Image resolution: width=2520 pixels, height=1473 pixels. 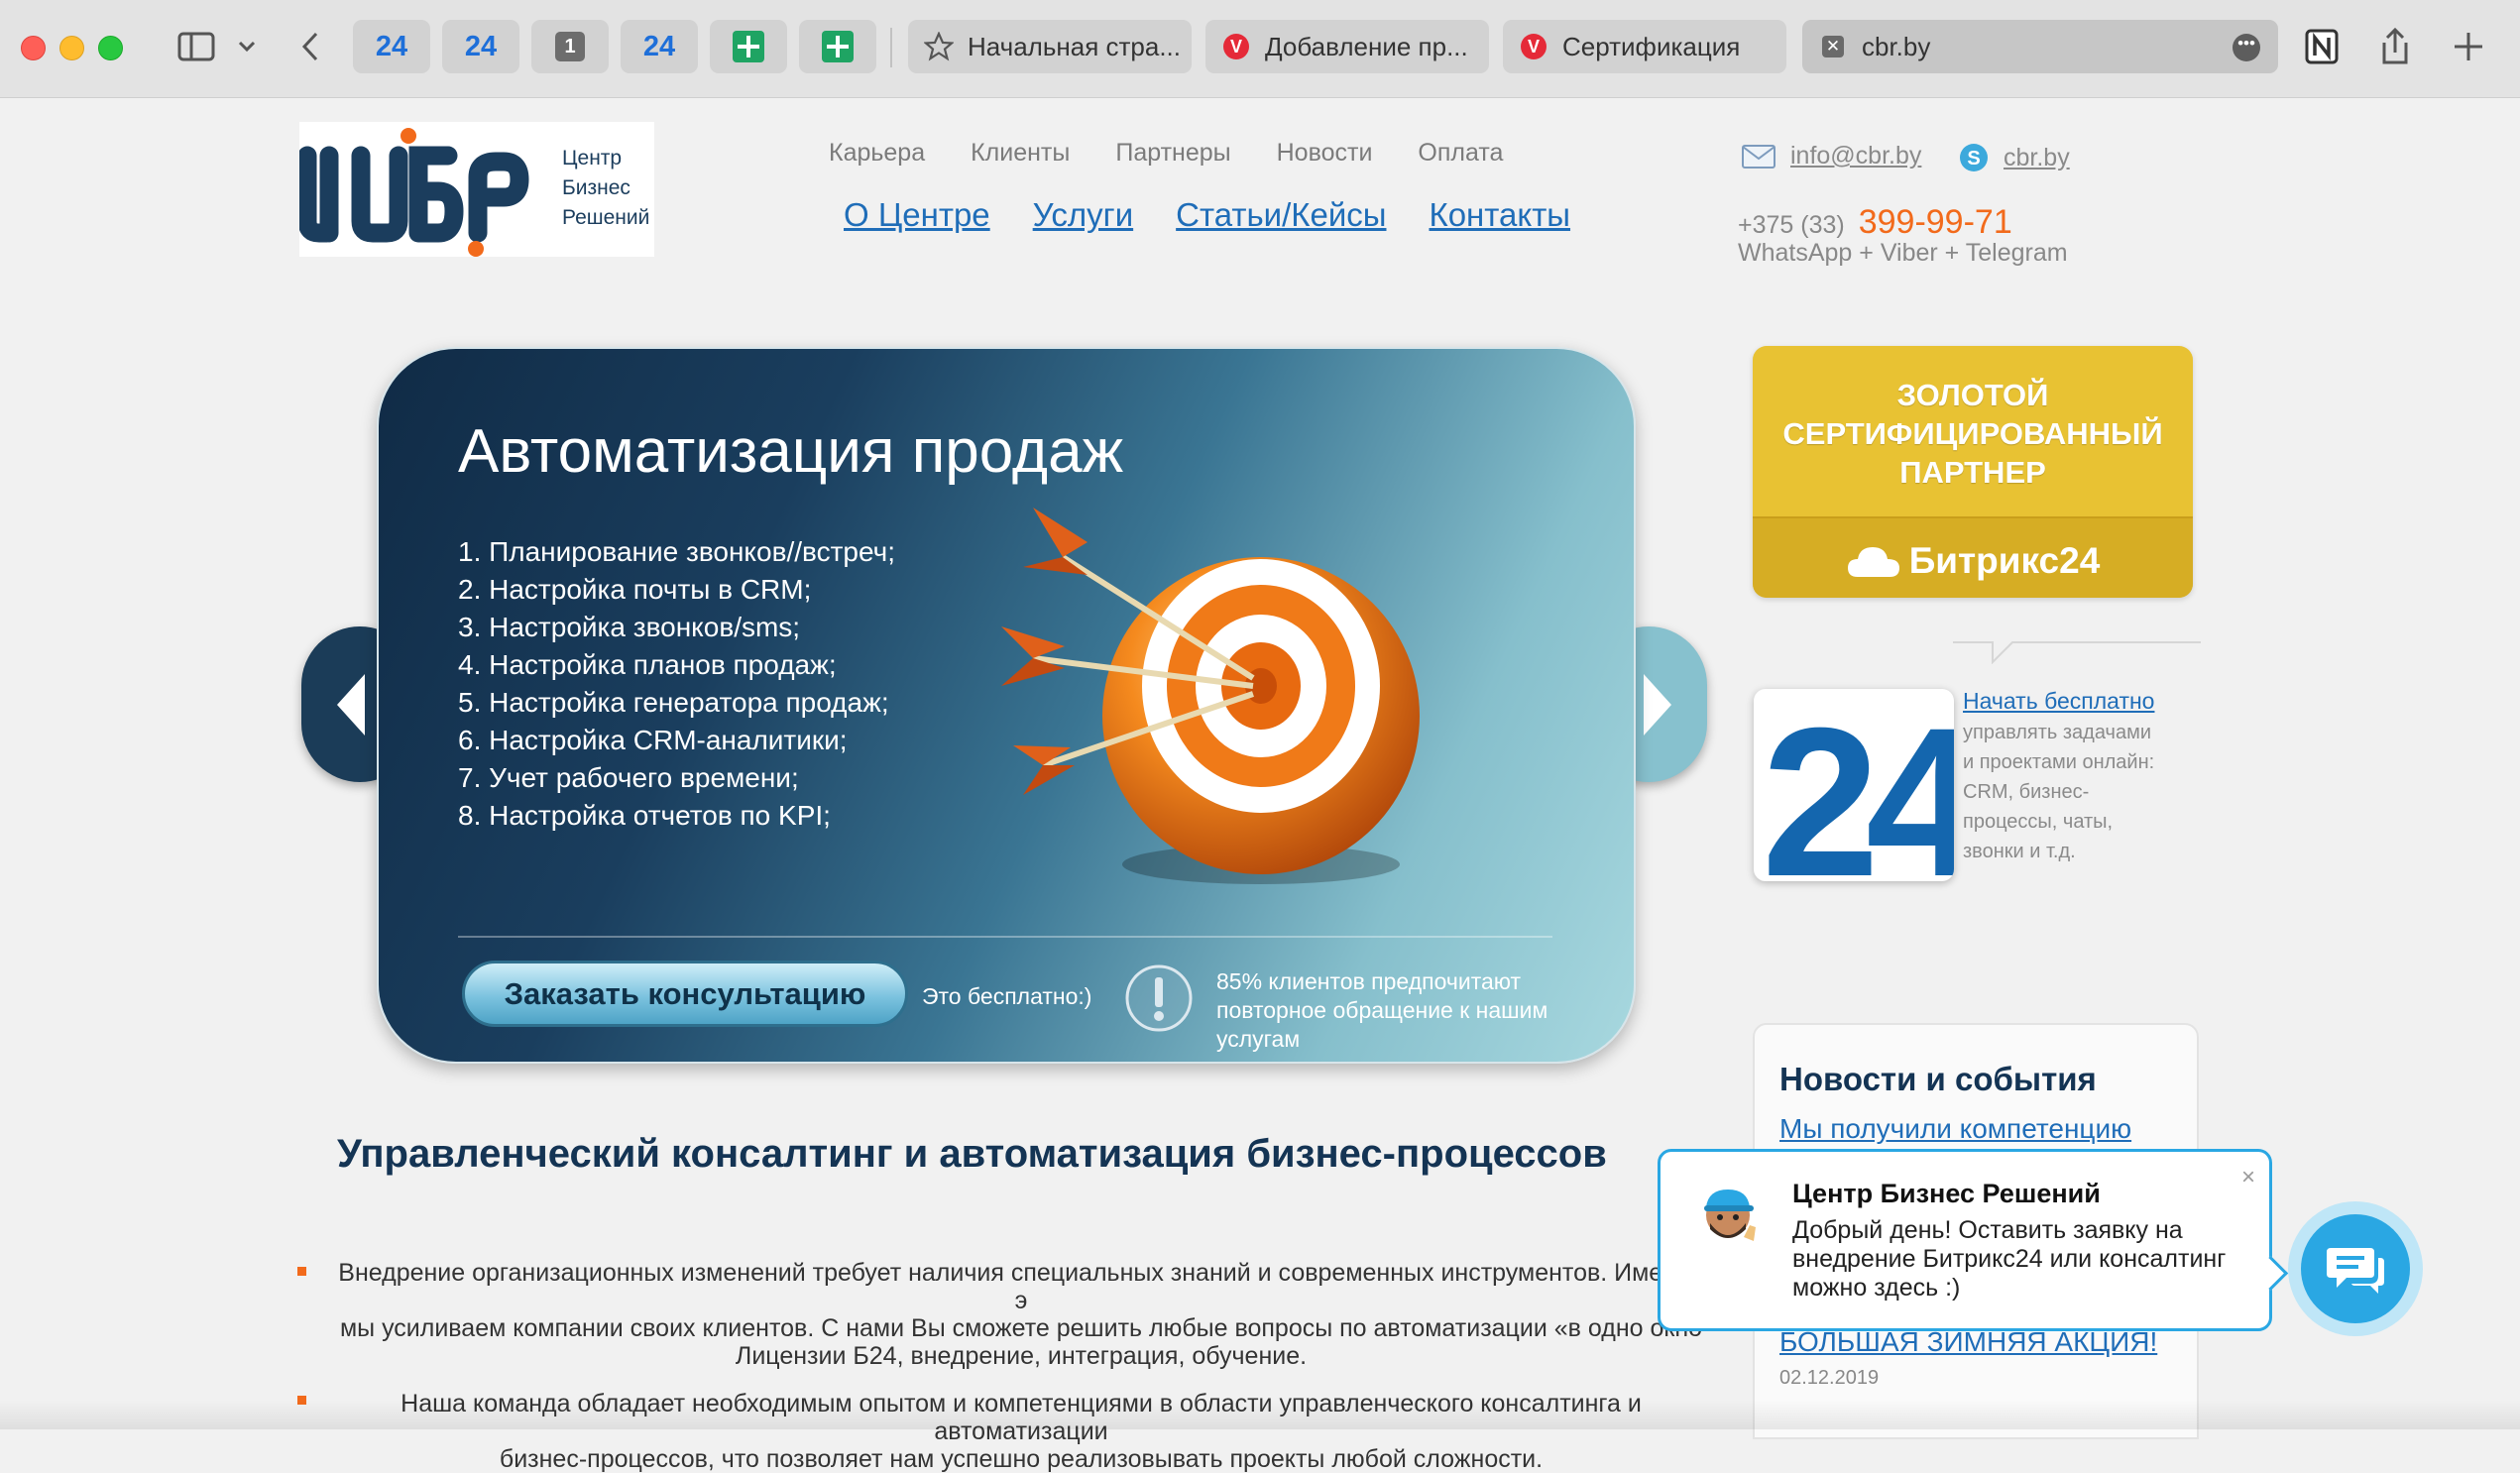 What do you see at coordinates (653, 740) in the screenshot?
I see `slider-list-item: 6. Настройка CRM-аналитики;` at bounding box center [653, 740].